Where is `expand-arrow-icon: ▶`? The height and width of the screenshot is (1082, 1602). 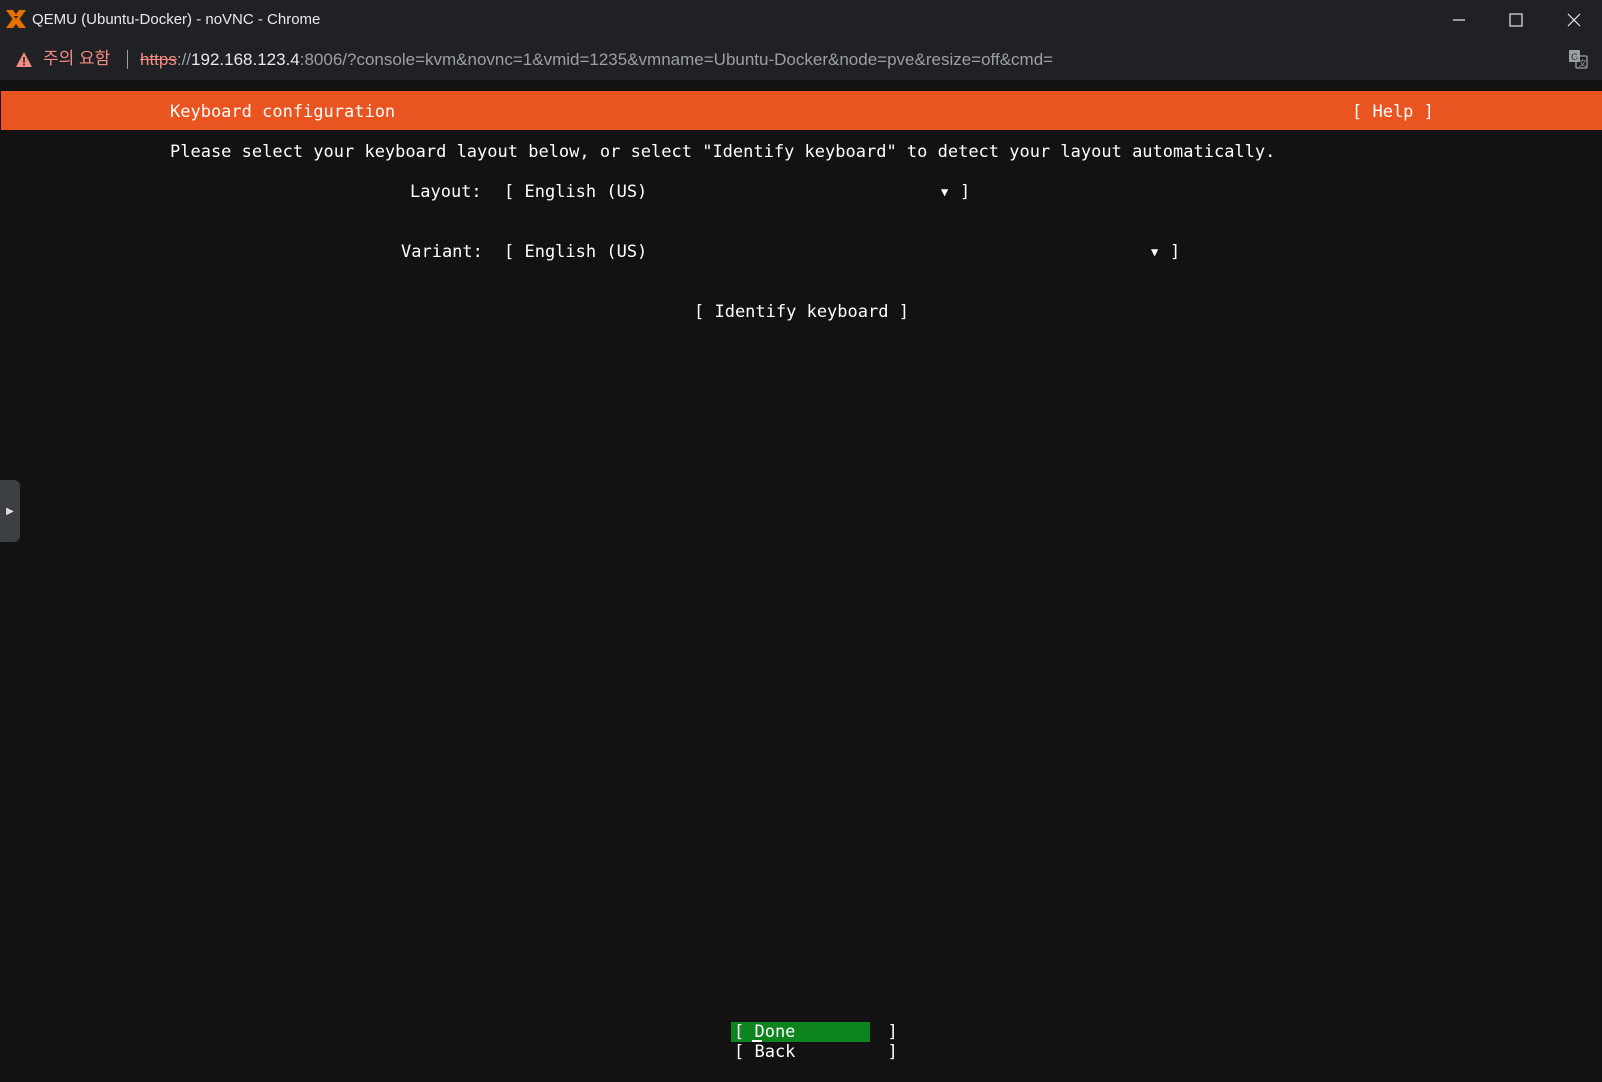
expand-arrow-icon: ▶ is located at coordinates (10, 511).